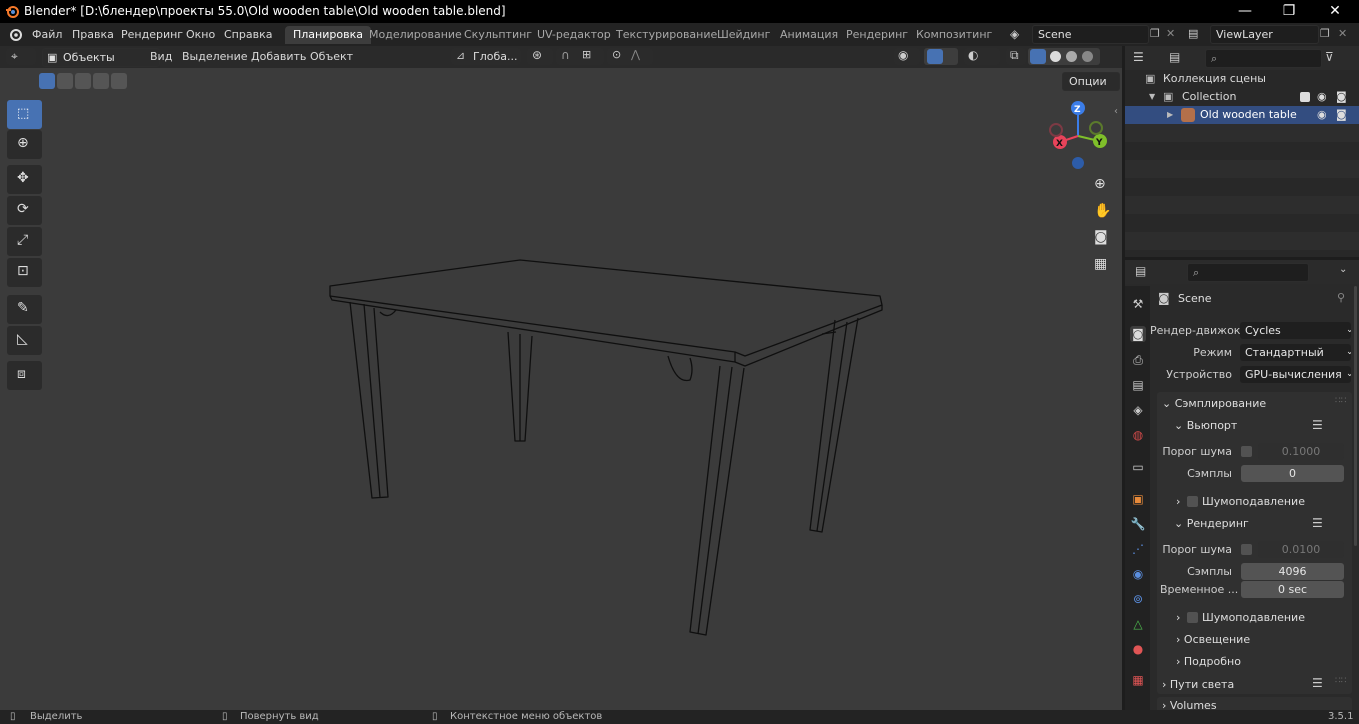 The width and height of the screenshot is (1359, 724). Describe the element at coordinates (1329, 57) in the screenshot. I see `filter-icon: ⊽` at that location.